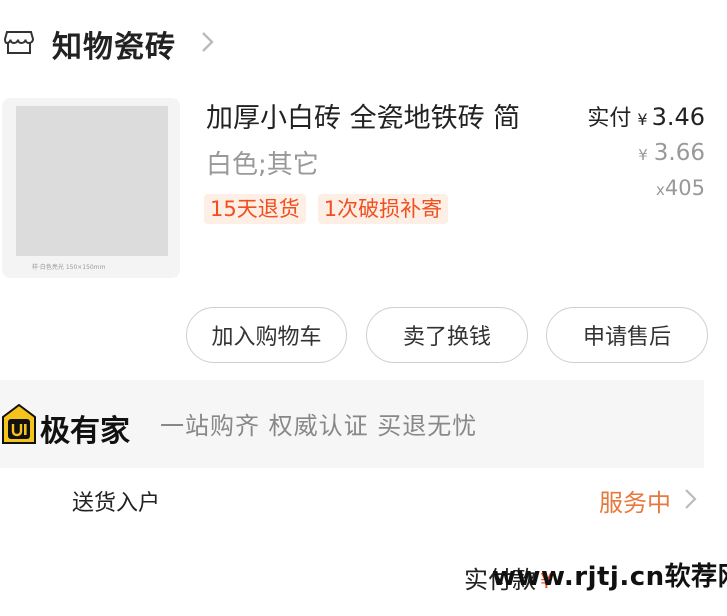  I want to click on store-icon, so click(19, 42).